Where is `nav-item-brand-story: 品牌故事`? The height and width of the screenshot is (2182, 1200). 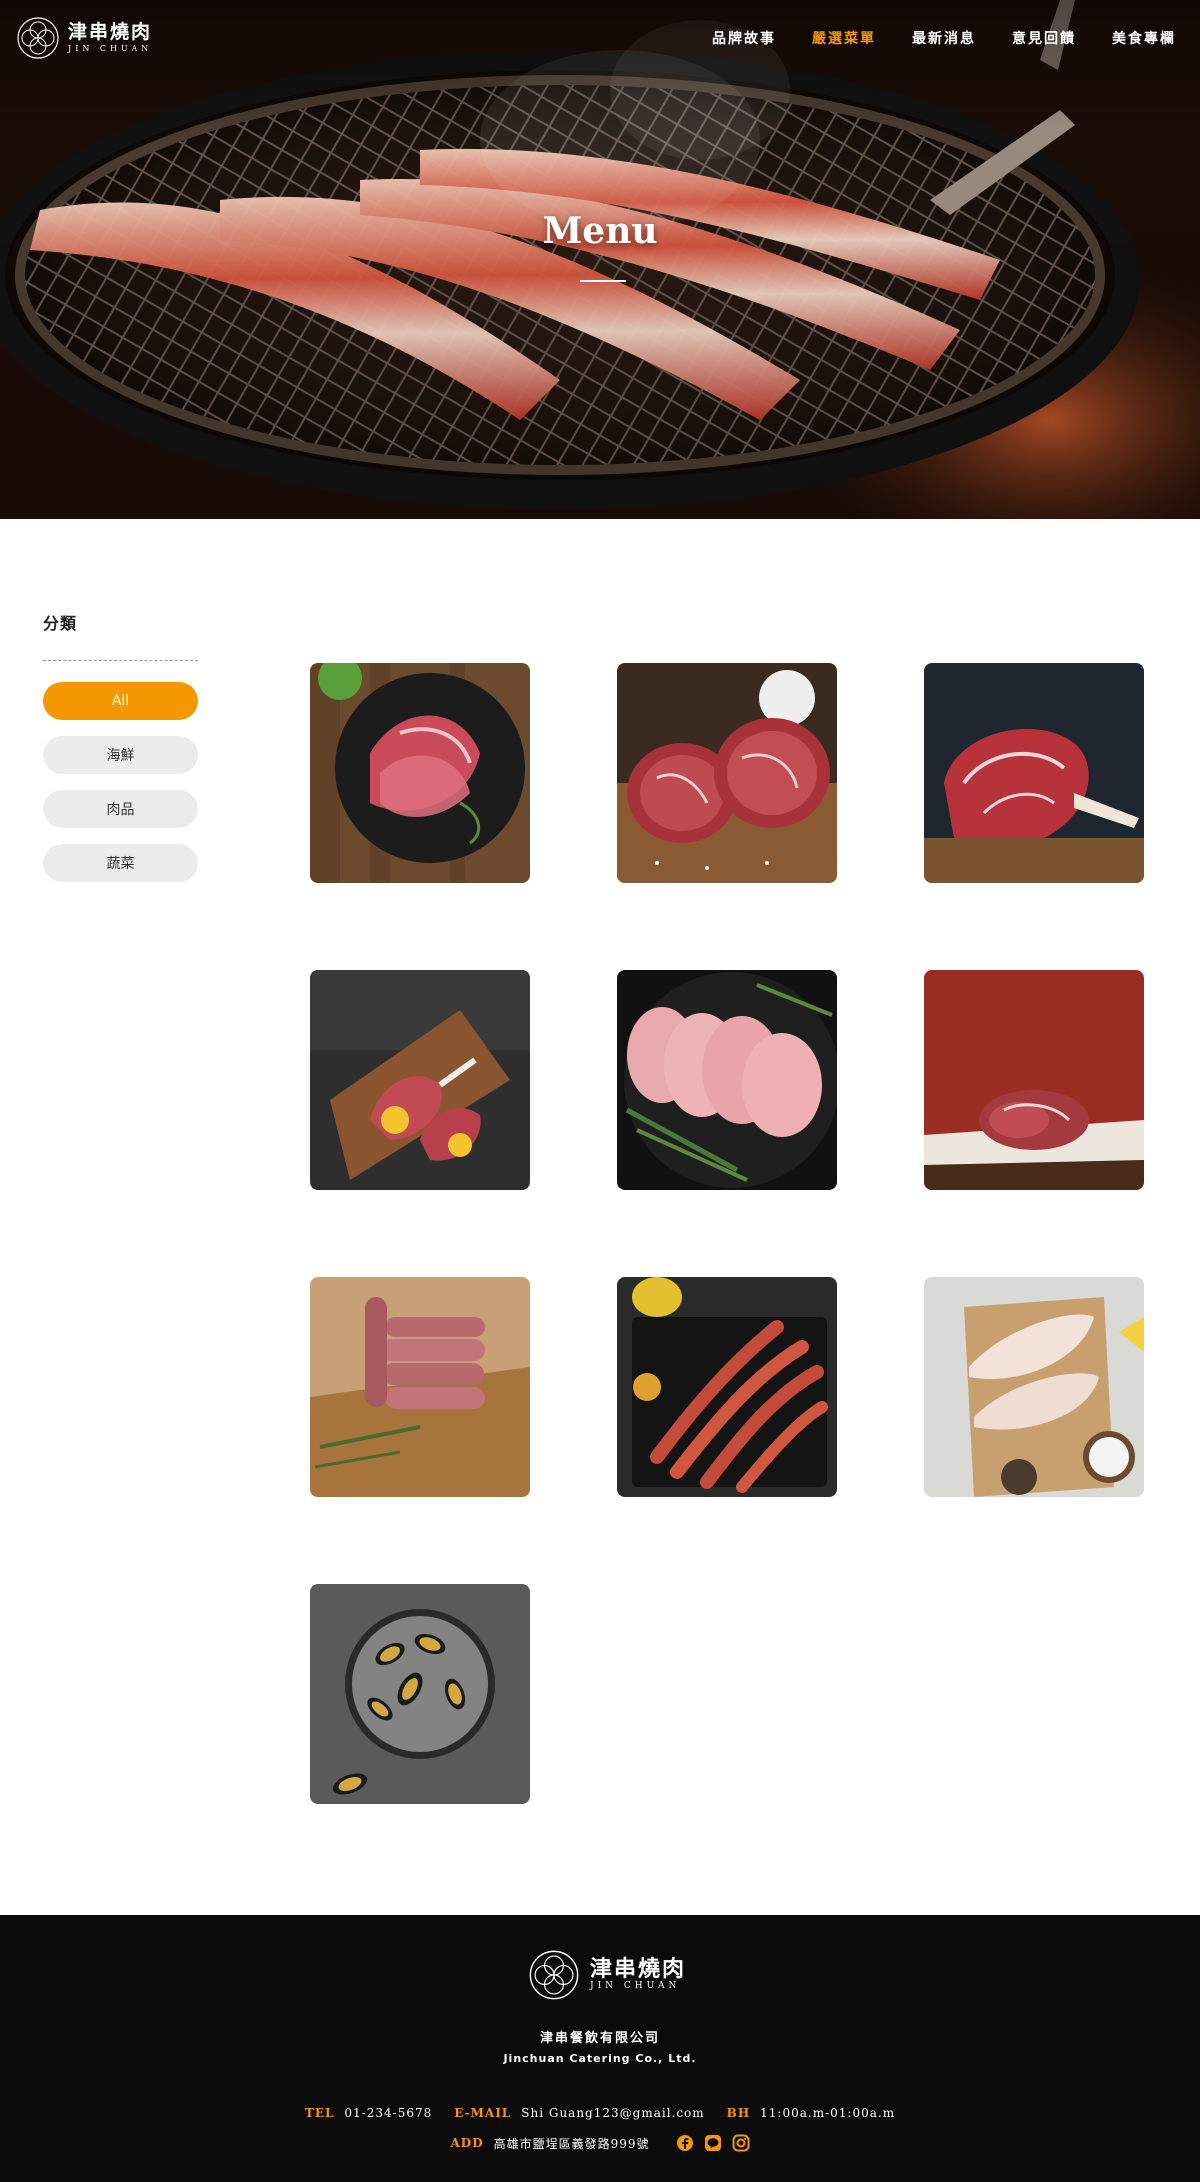
nav-item-brand-story: 品牌故事 is located at coordinates (744, 38).